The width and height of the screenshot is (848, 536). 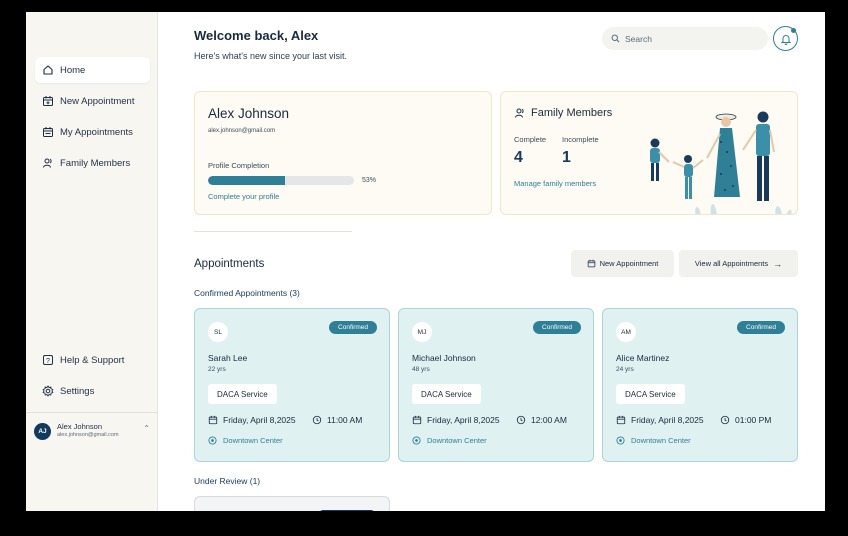 I want to click on under-review-card, so click(x=292, y=503).